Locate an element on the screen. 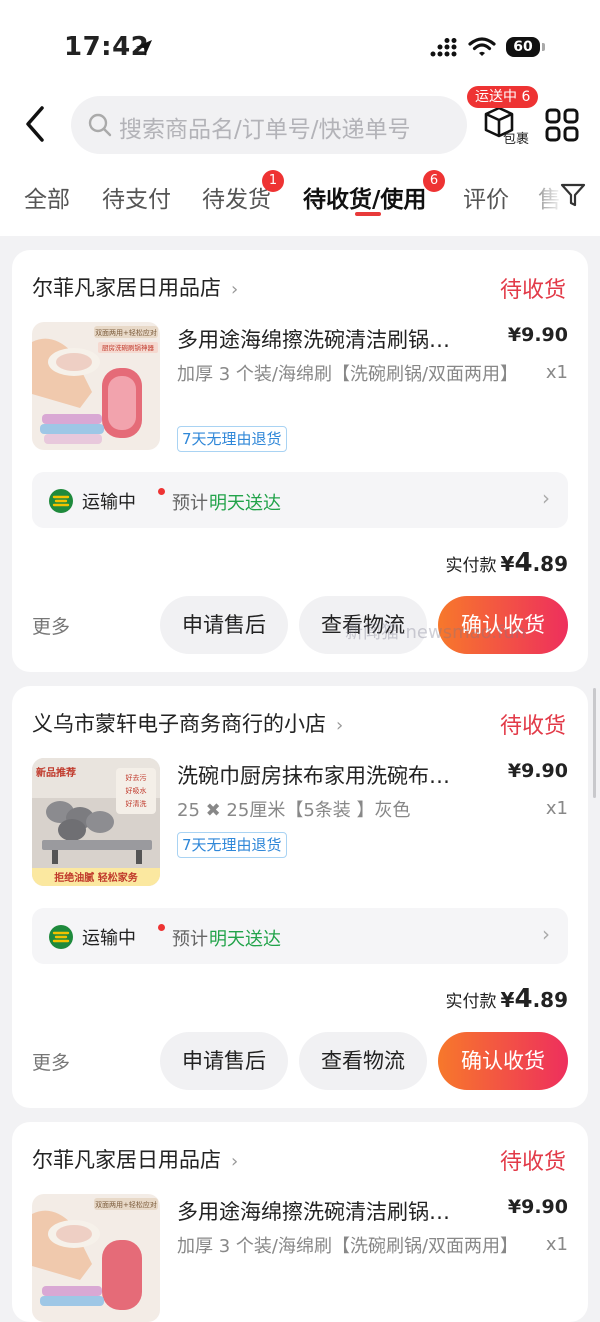 This screenshot has width=600, height=1322. store-name: 义乌市蒙轩电子商务商行的小店 › is located at coordinates (187, 723).